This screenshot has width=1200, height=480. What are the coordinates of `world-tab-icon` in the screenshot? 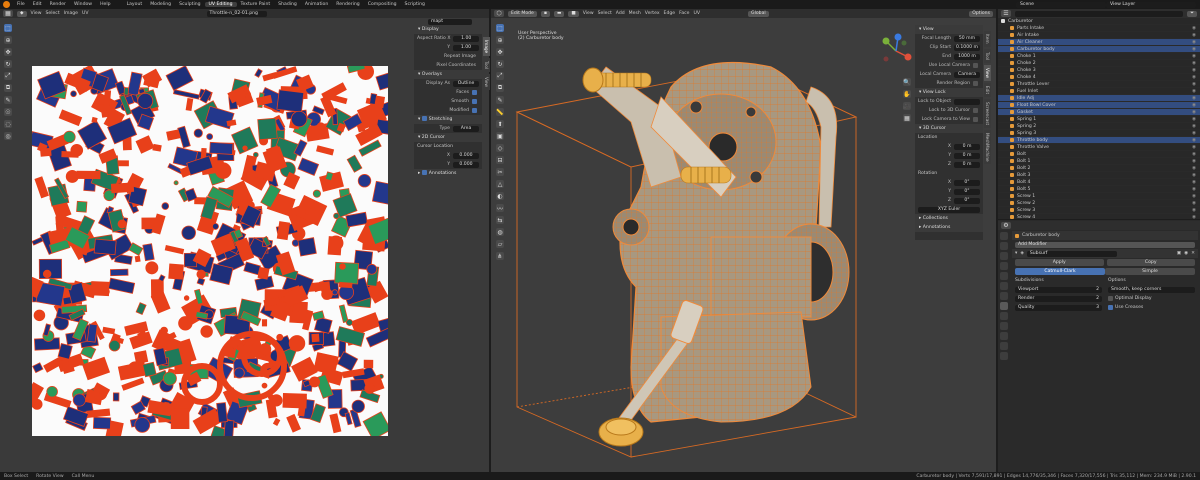 It's located at (1004, 286).